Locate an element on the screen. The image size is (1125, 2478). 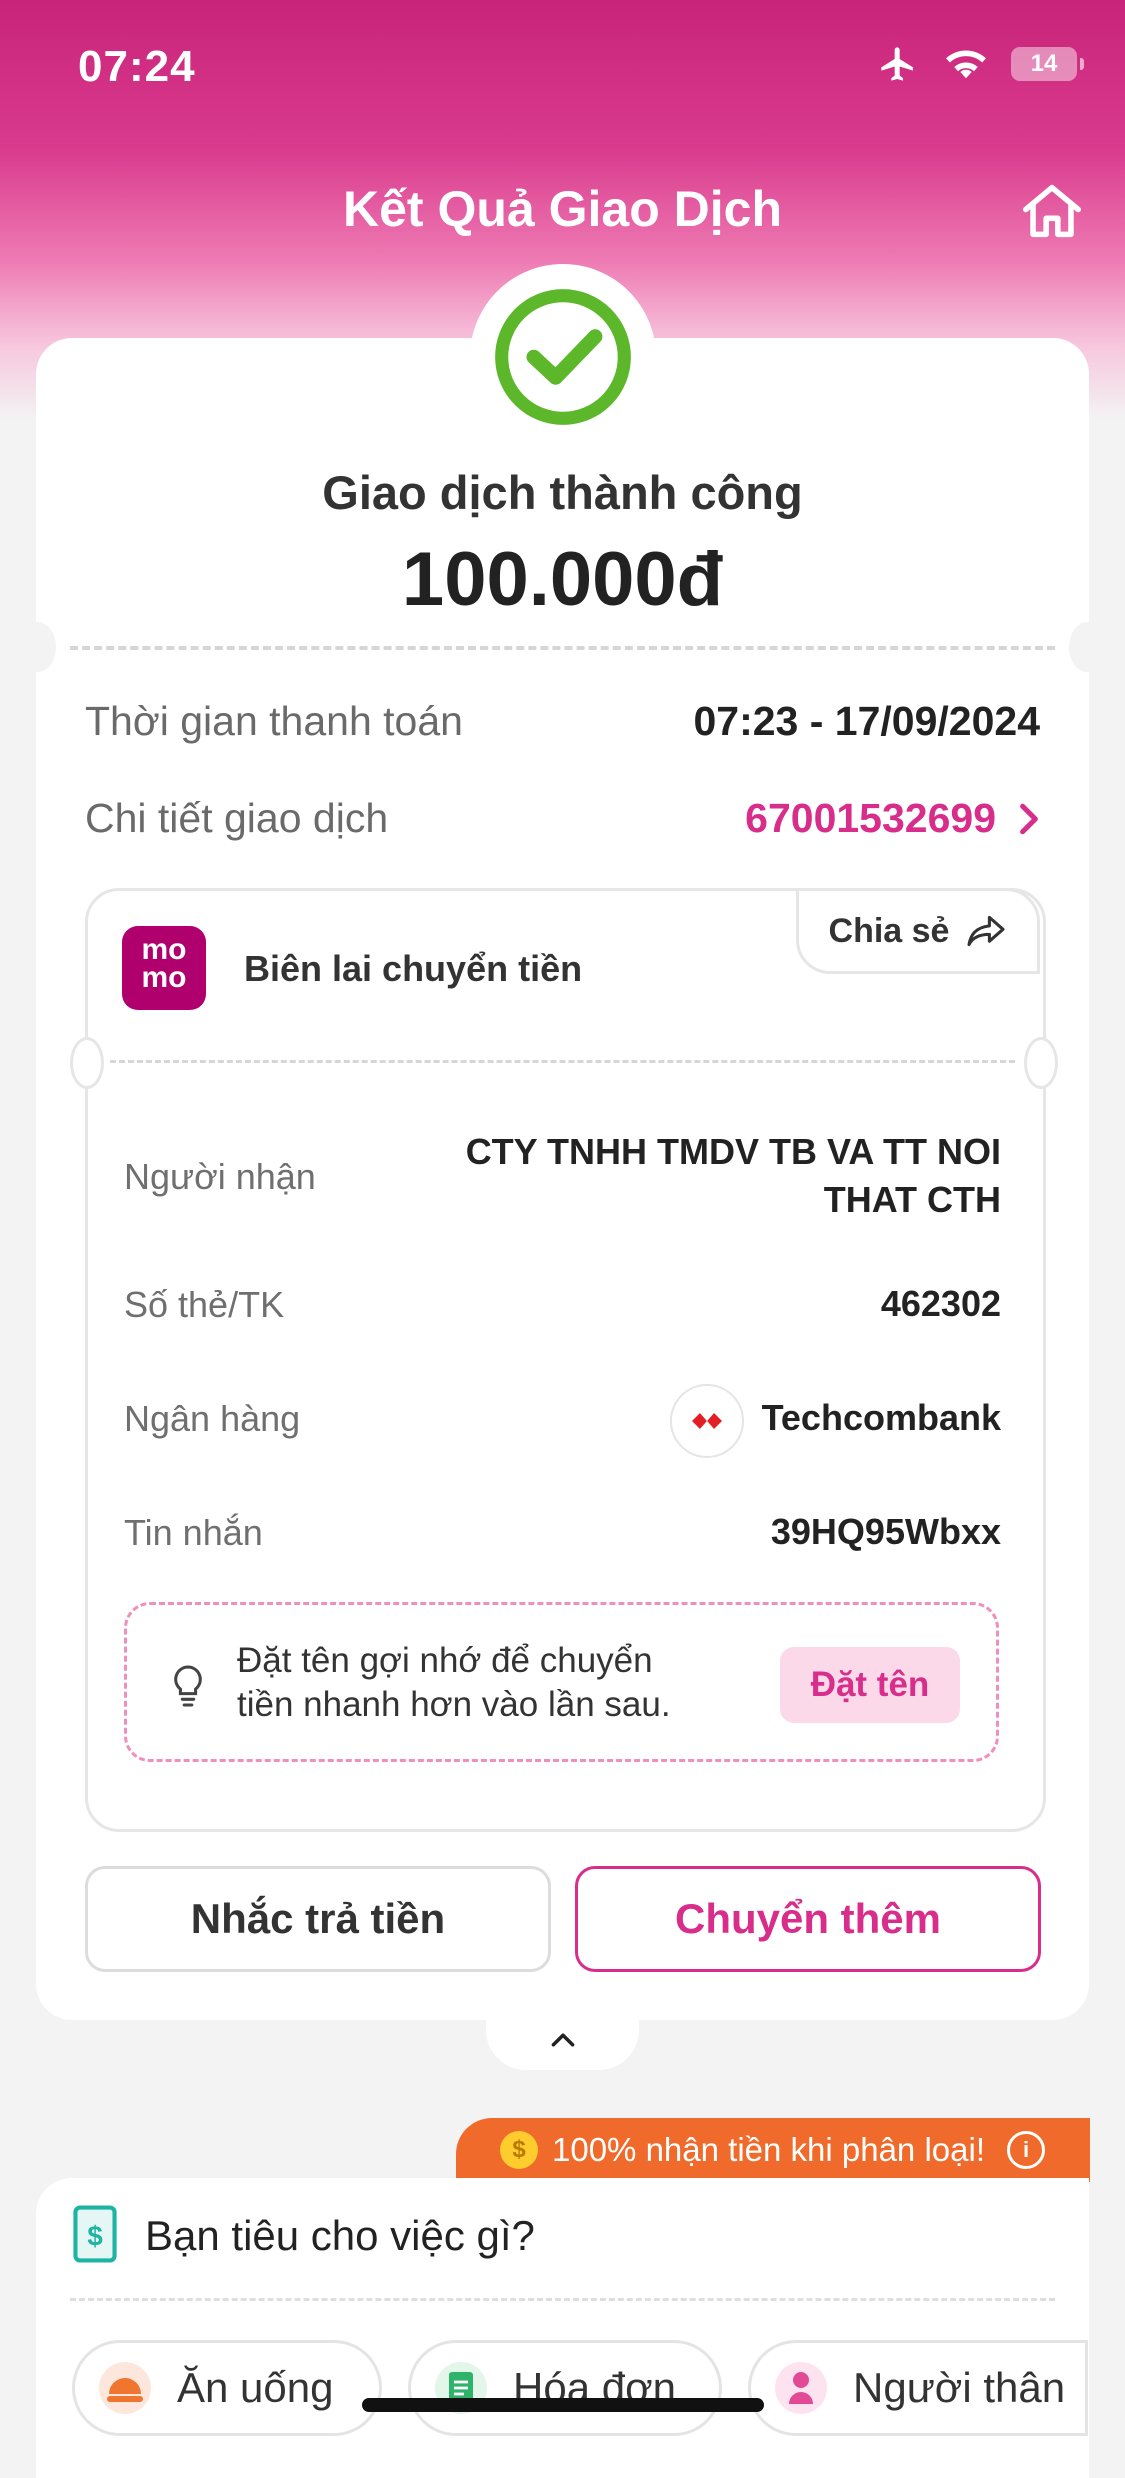
wifi-icon is located at coordinates (966, 64).